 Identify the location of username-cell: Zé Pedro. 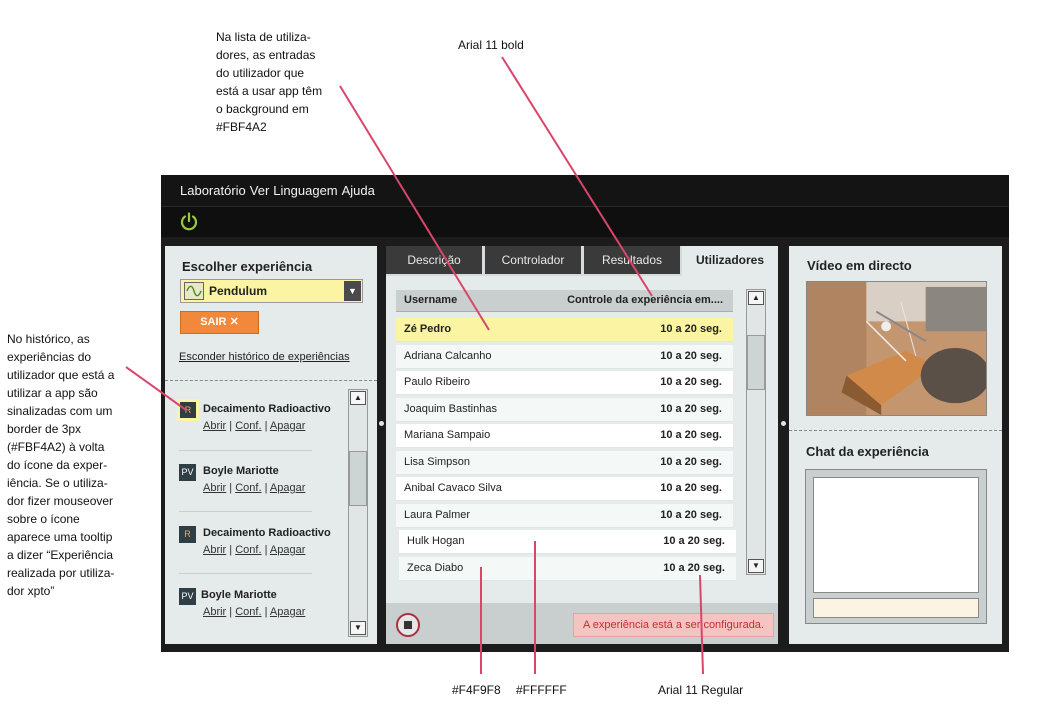
(428, 329).